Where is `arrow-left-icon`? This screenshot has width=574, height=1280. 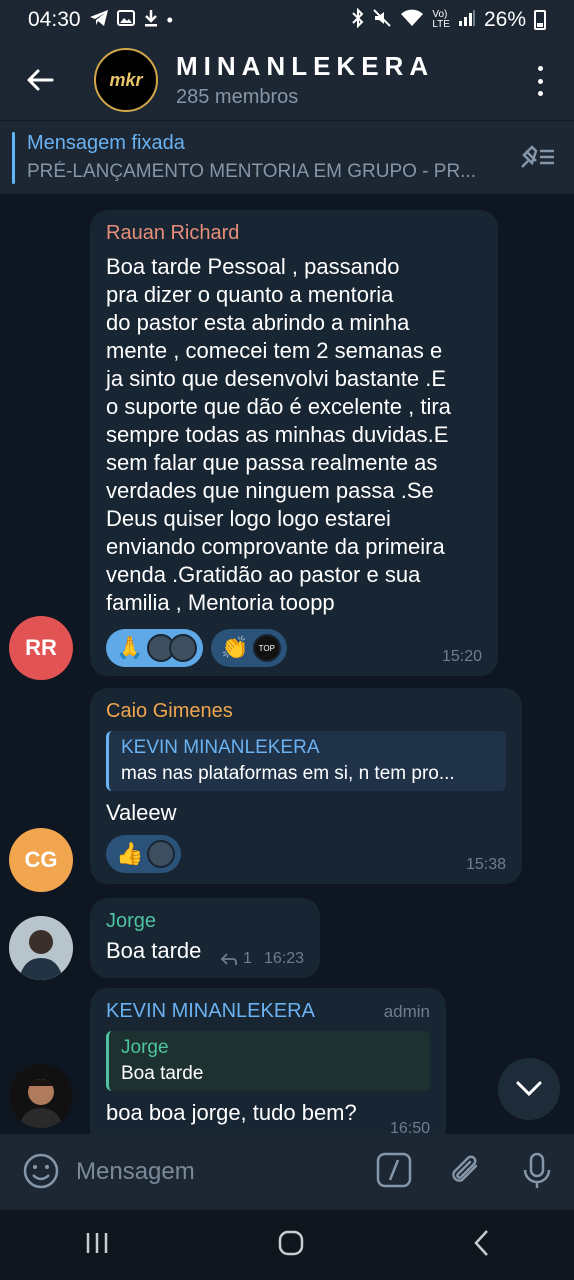 arrow-left-icon is located at coordinates (40, 80).